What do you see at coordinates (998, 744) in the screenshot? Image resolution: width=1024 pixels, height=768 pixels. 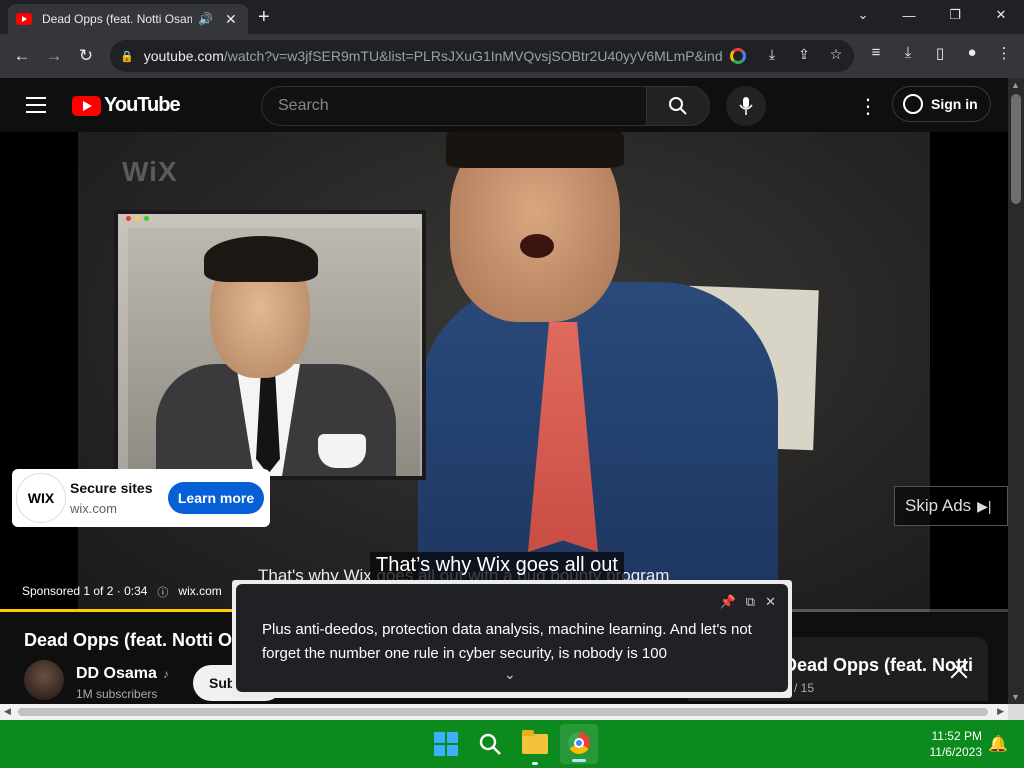 I see `notification-bell-icon: 🔔` at bounding box center [998, 744].